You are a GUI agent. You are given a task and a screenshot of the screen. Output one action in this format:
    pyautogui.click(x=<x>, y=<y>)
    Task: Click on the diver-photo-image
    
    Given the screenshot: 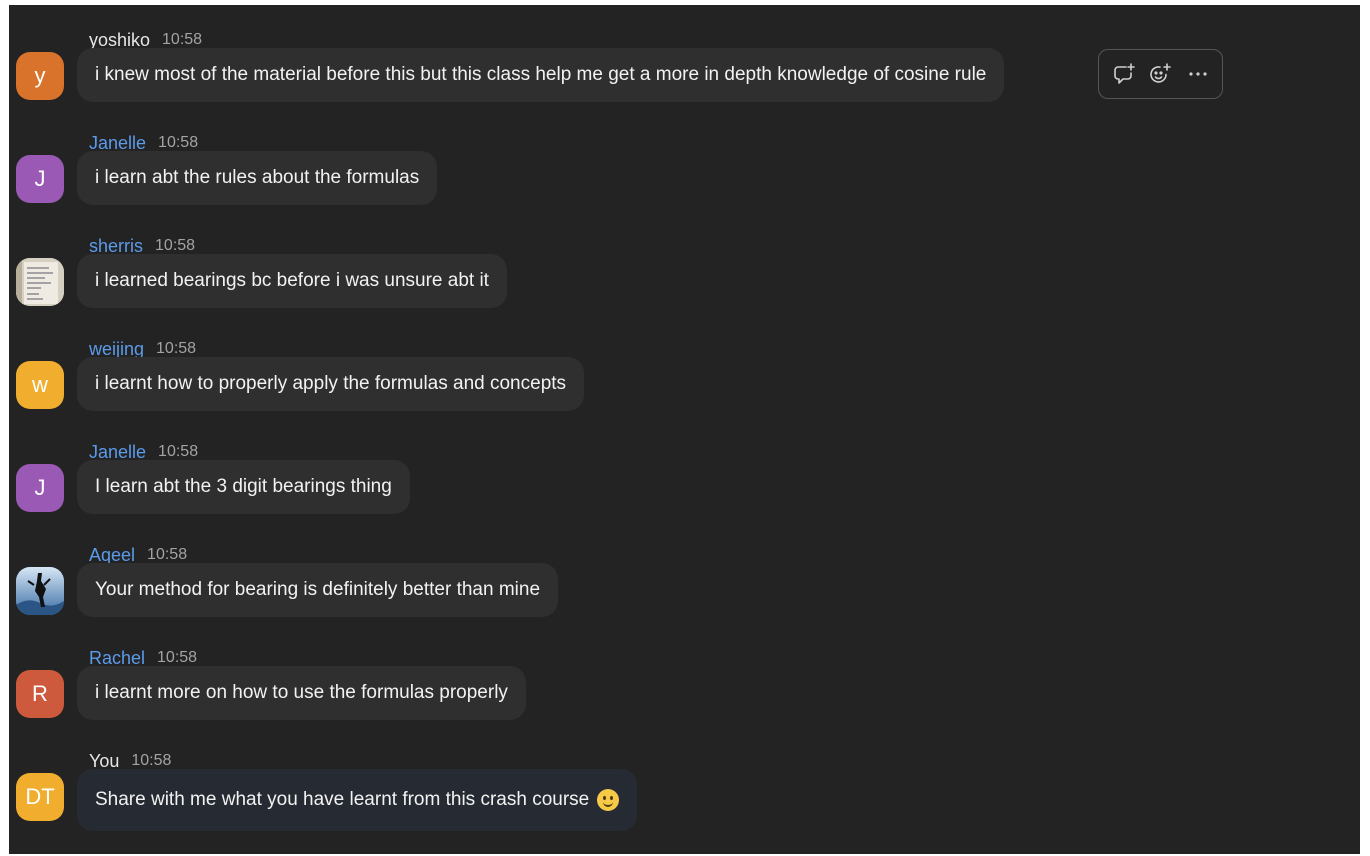 What is the action you would take?
    pyautogui.click(x=40, y=591)
    